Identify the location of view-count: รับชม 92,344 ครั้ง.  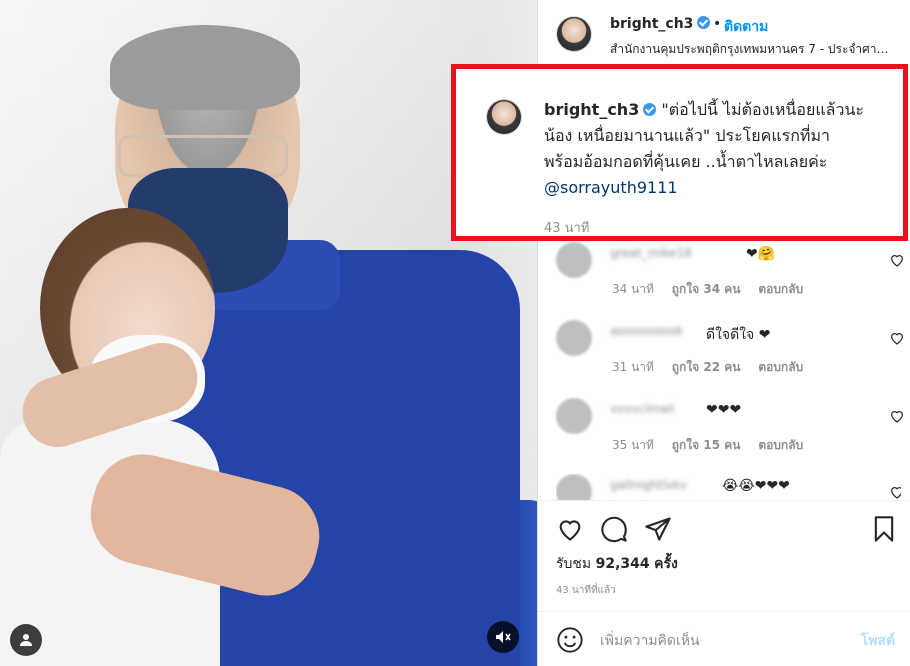
(617, 564).